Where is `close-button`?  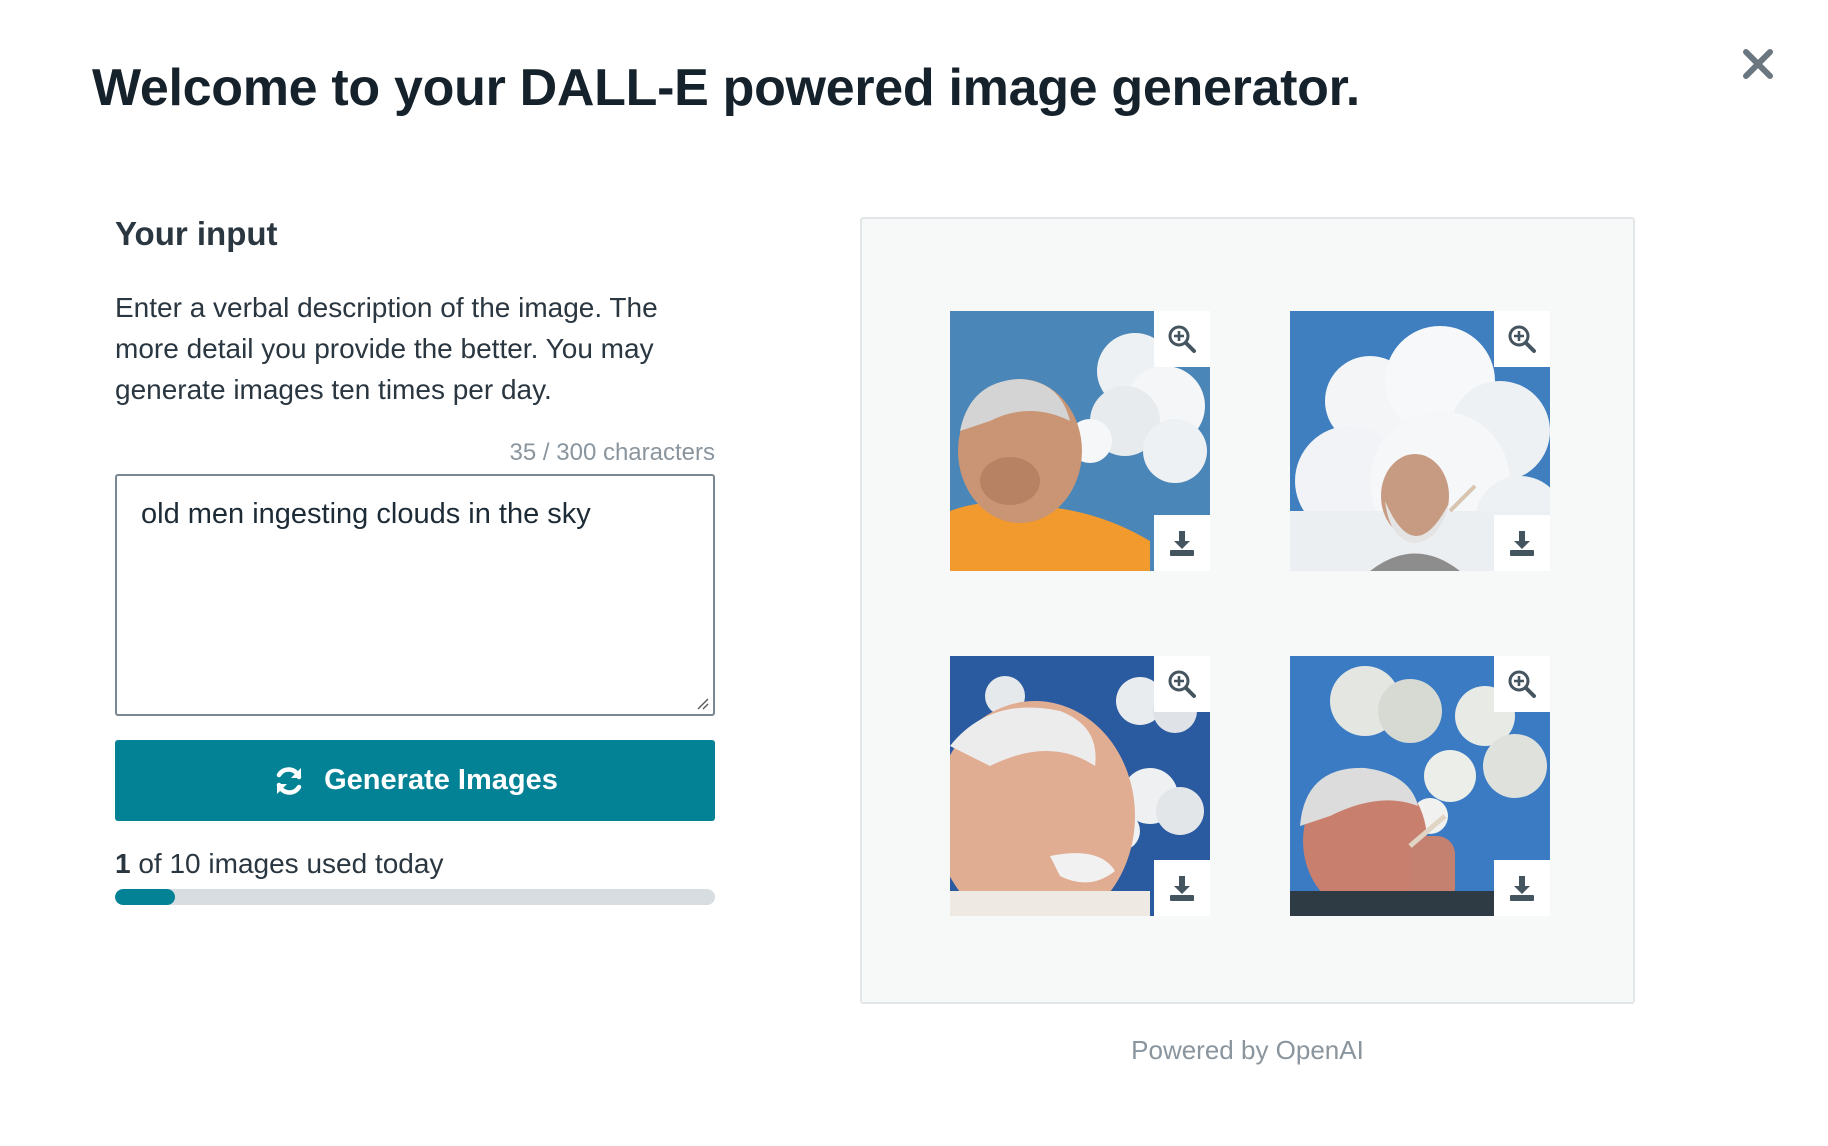
close-button is located at coordinates (1758, 64).